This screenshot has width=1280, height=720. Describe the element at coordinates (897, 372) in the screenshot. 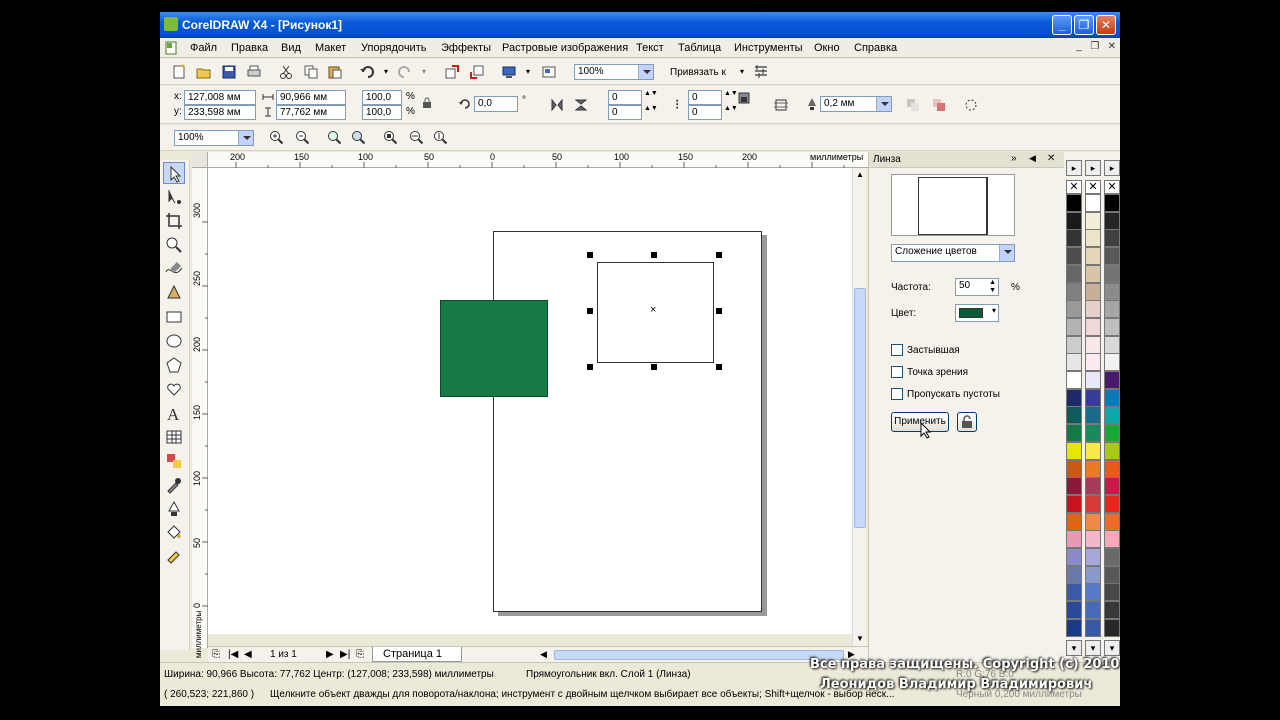

I see `viewpoint-checkbox` at that location.